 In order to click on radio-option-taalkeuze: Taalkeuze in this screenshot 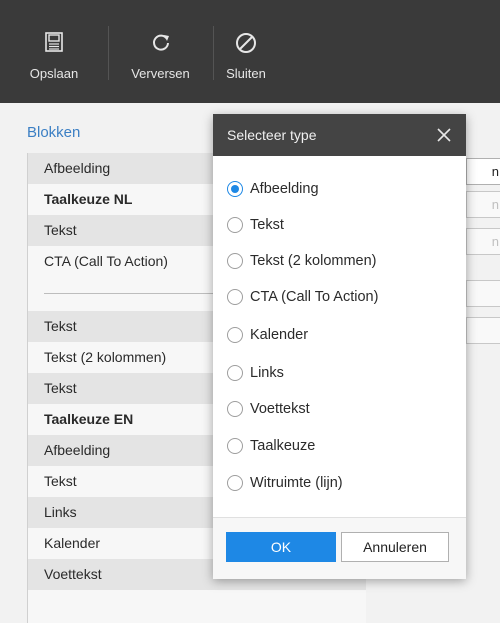, I will do `click(342, 448)`.